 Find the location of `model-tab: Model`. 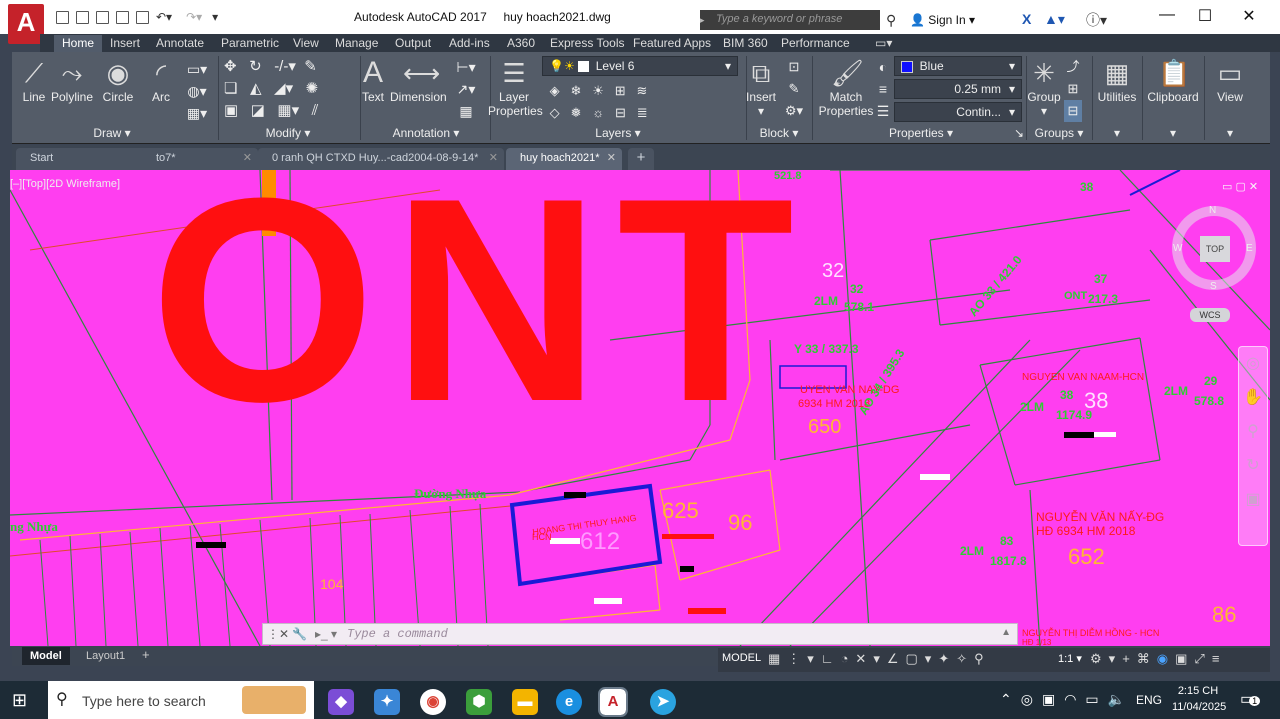

model-tab: Model is located at coordinates (46, 656).